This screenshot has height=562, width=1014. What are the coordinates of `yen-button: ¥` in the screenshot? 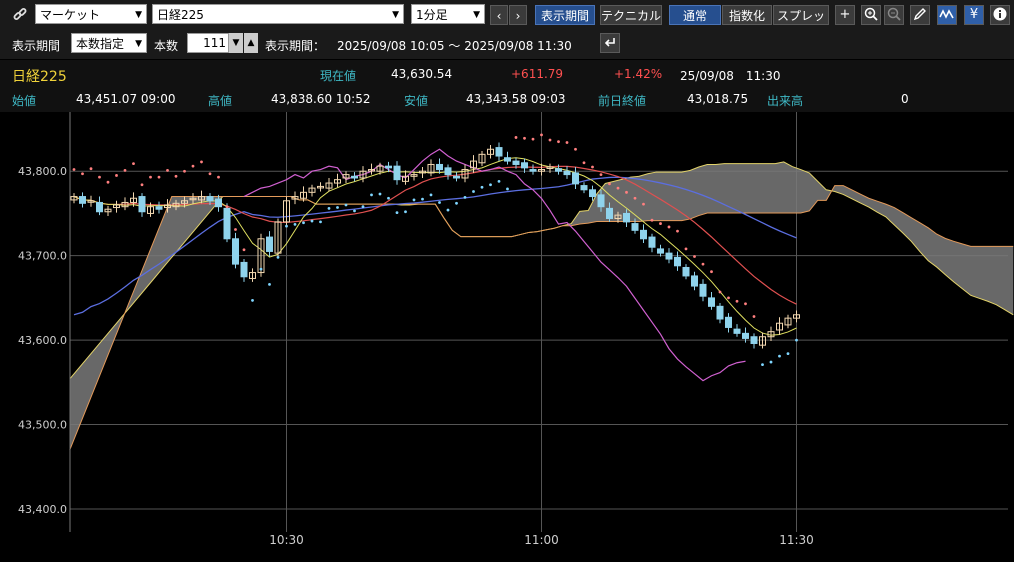 It's located at (974, 15).